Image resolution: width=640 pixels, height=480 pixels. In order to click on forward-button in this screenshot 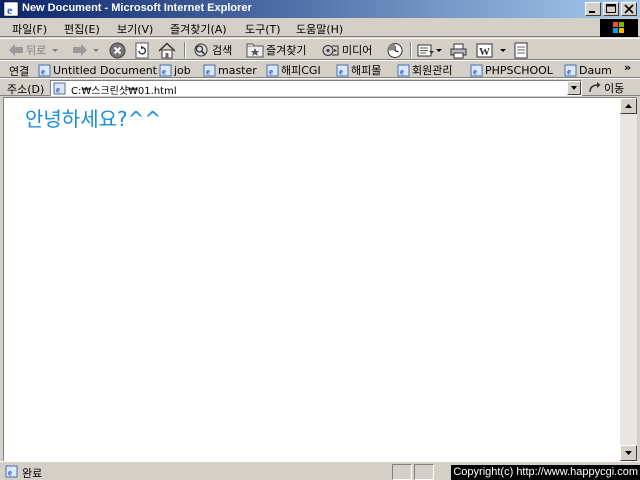, I will do `click(86, 50)`.